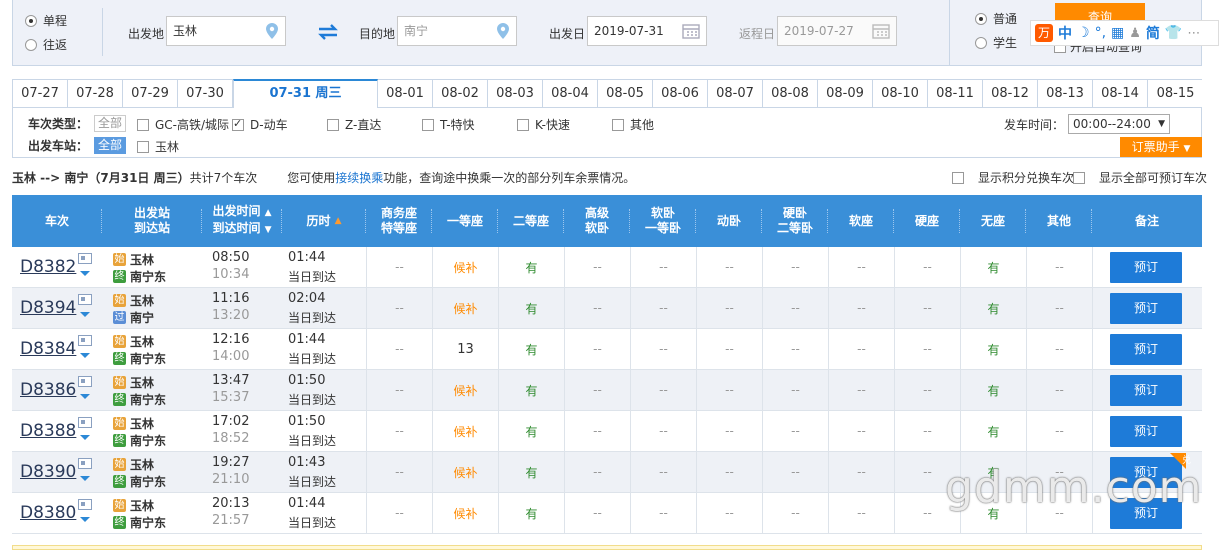 Image resolution: width=1219 pixels, height=550 pixels. What do you see at coordinates (110, 123) in the screenshot?
I see `train-type-all-button: 全部` at bounding box center [110, 123].